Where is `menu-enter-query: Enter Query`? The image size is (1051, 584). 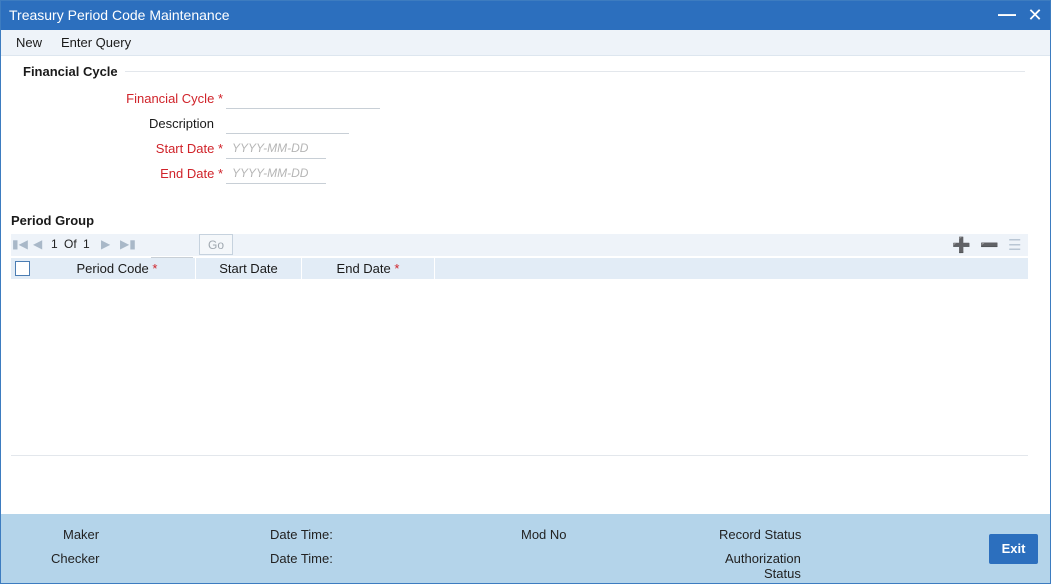
menu-enter-query: Enter Query is located at coordinates (96, 42).